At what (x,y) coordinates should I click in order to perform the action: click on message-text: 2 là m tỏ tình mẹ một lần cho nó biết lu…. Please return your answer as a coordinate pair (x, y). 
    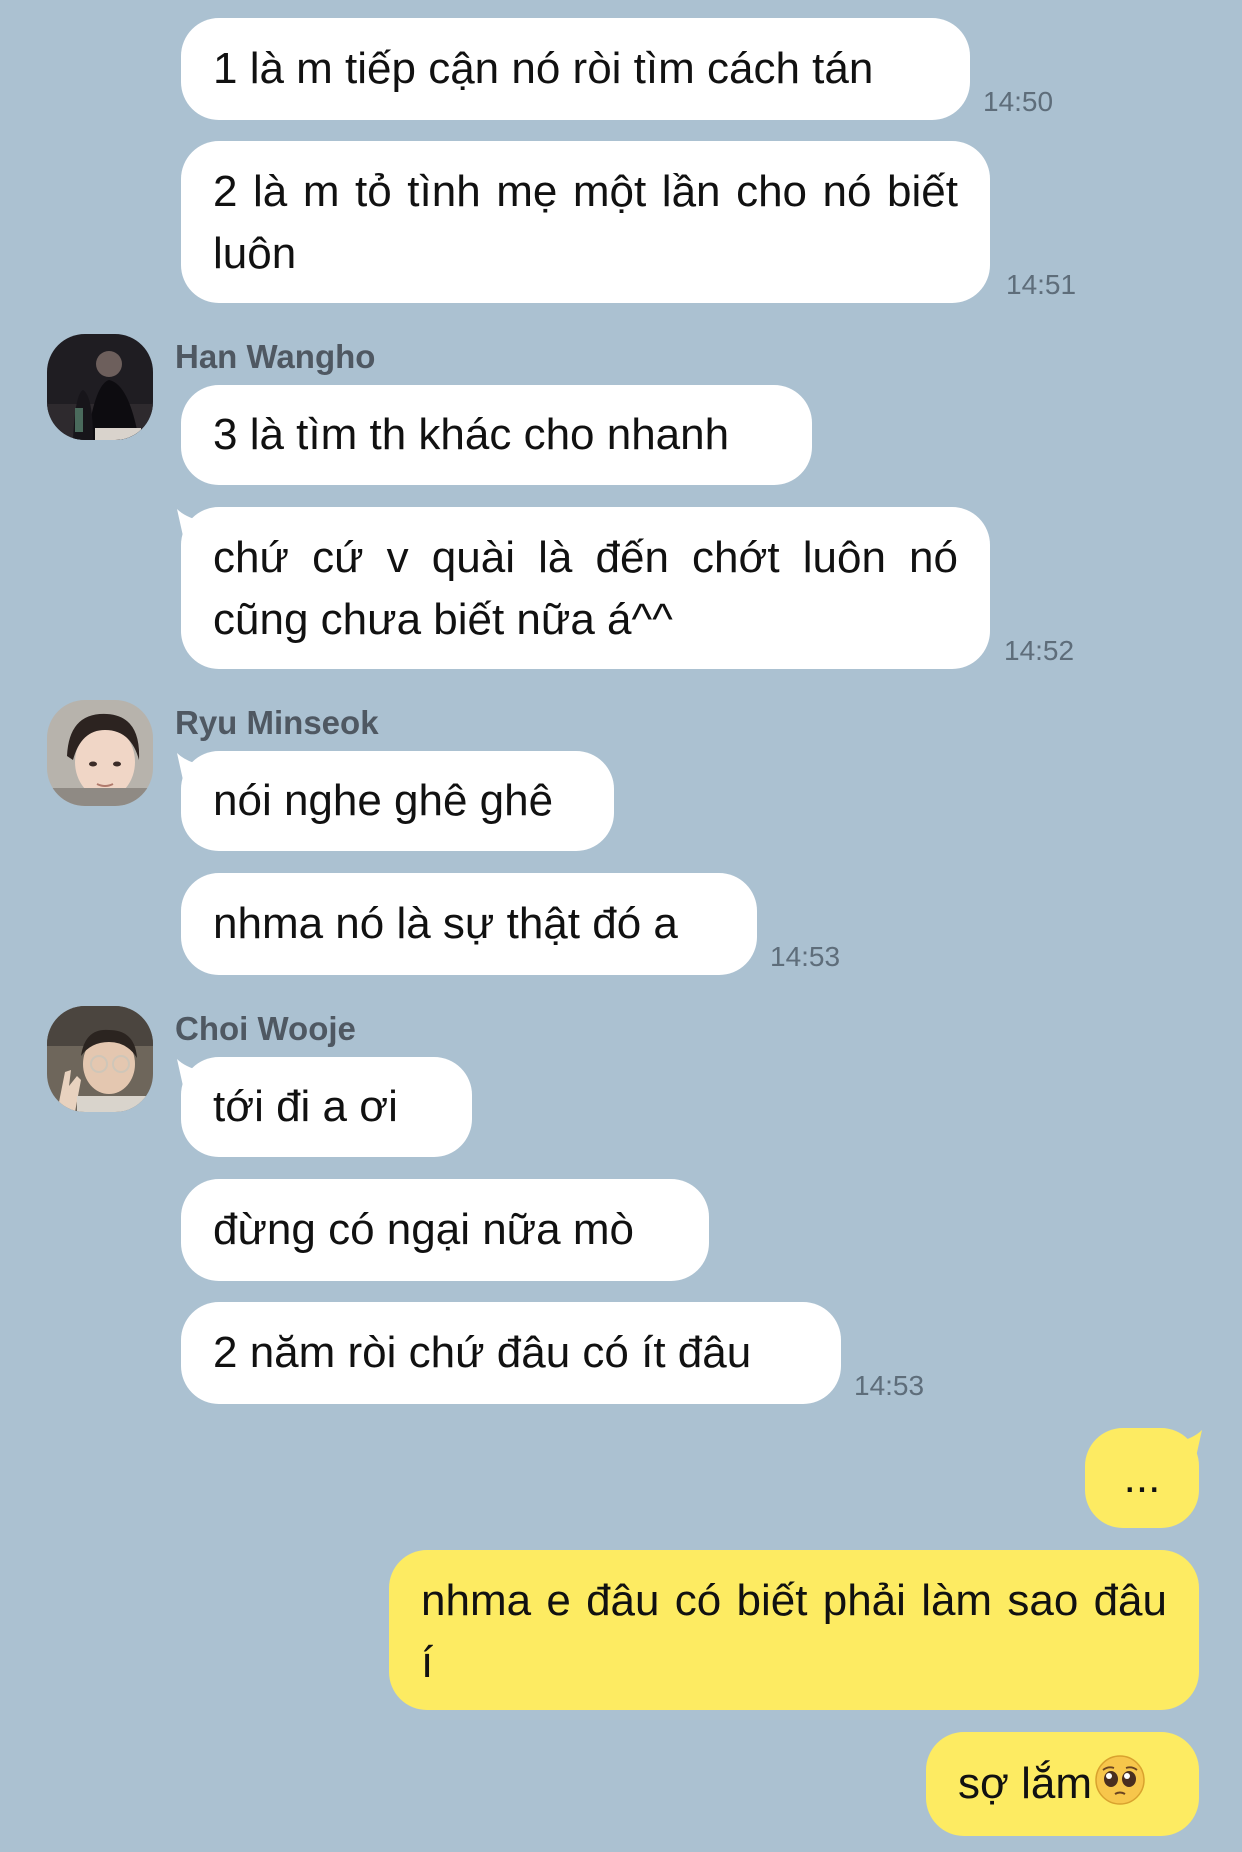
    Looking at the image, I should click on (585, 222).